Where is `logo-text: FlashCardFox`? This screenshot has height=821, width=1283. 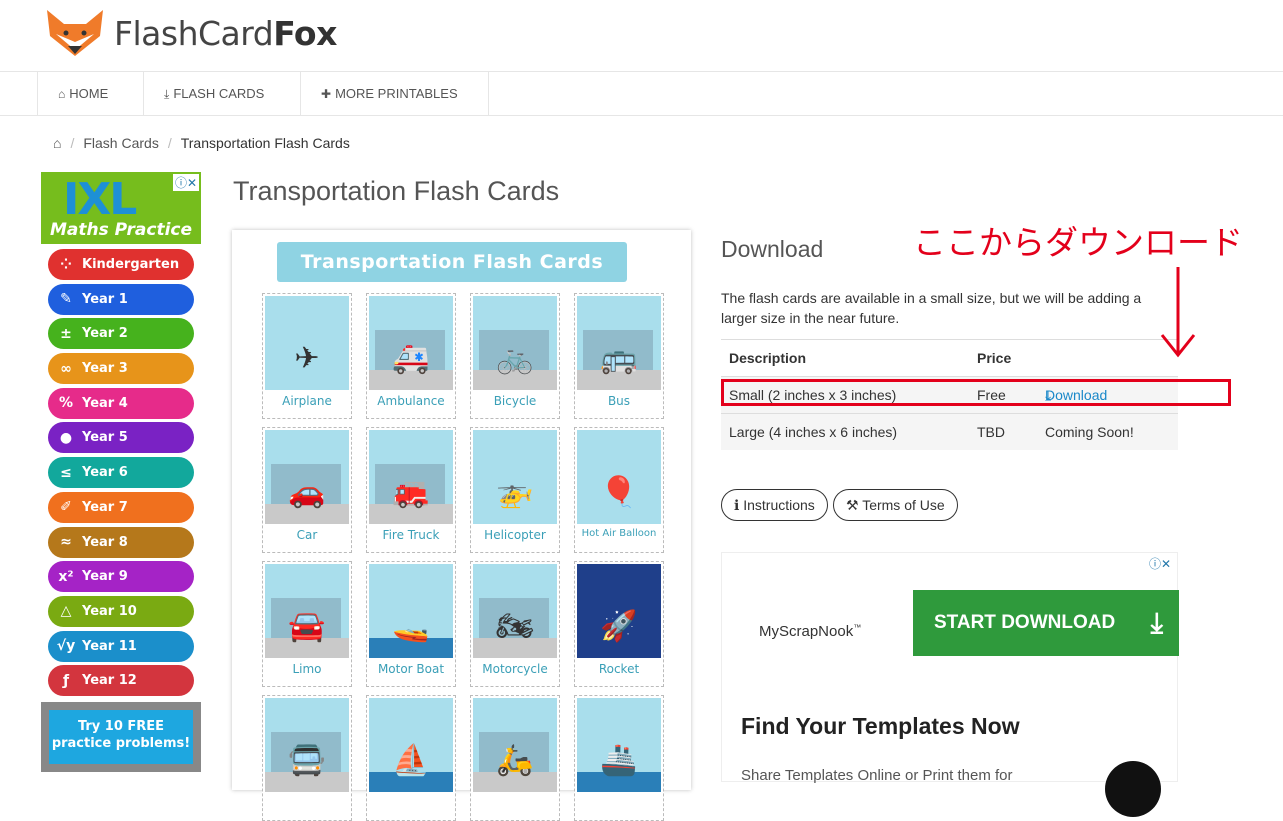
logo-text: FlashCardFox is located at coordinates (225, 33).